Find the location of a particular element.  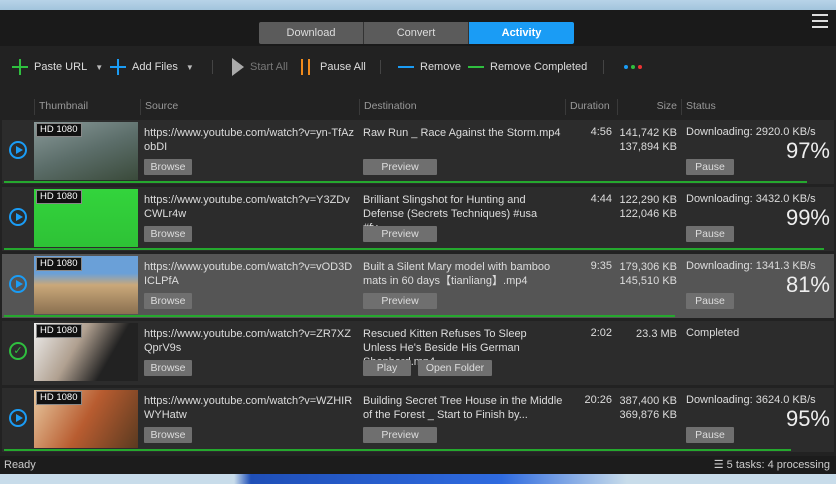

add-files-label: Add Files is located at coordinates (155, 67).